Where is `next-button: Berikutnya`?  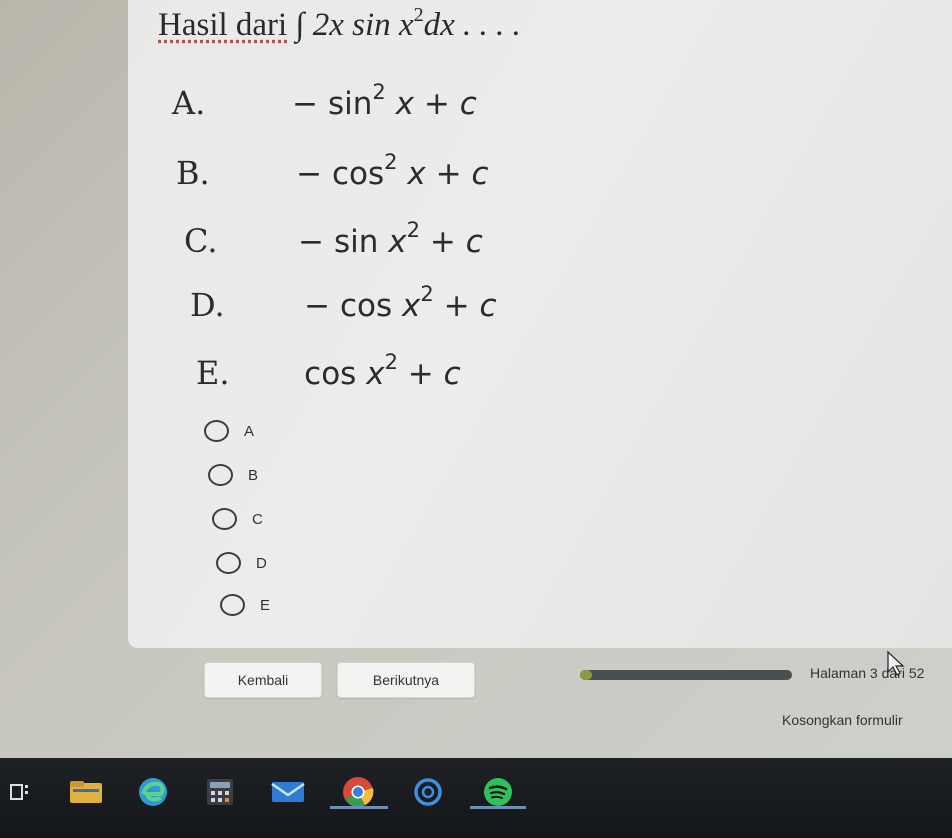
next-button: Berikutnya is located at coordinates (406, 680).